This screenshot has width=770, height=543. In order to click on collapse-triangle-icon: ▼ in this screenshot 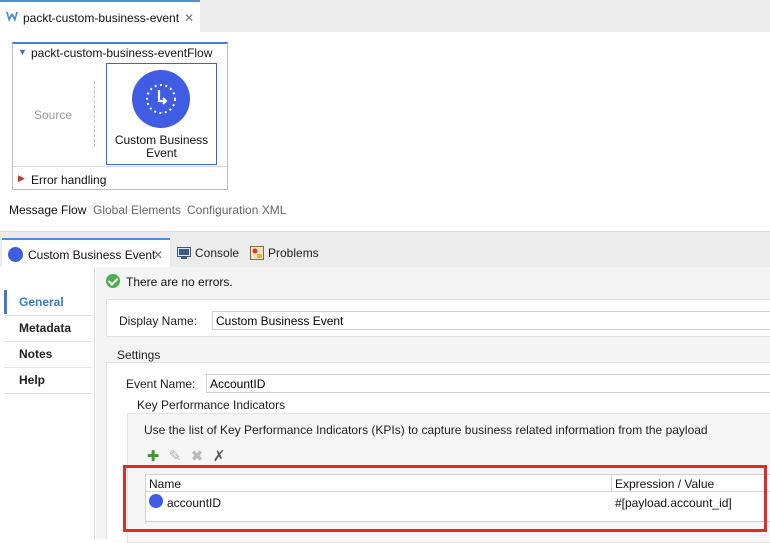, I will do `click(22, 52)`.